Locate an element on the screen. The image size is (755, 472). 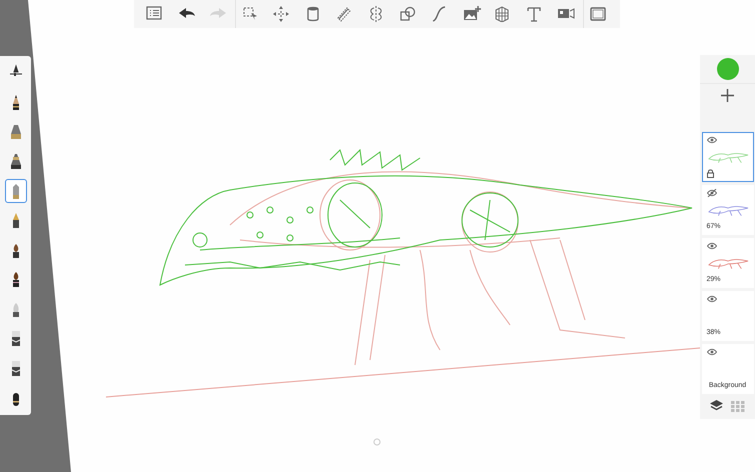
color-puck is located at coordinates (727, 69).